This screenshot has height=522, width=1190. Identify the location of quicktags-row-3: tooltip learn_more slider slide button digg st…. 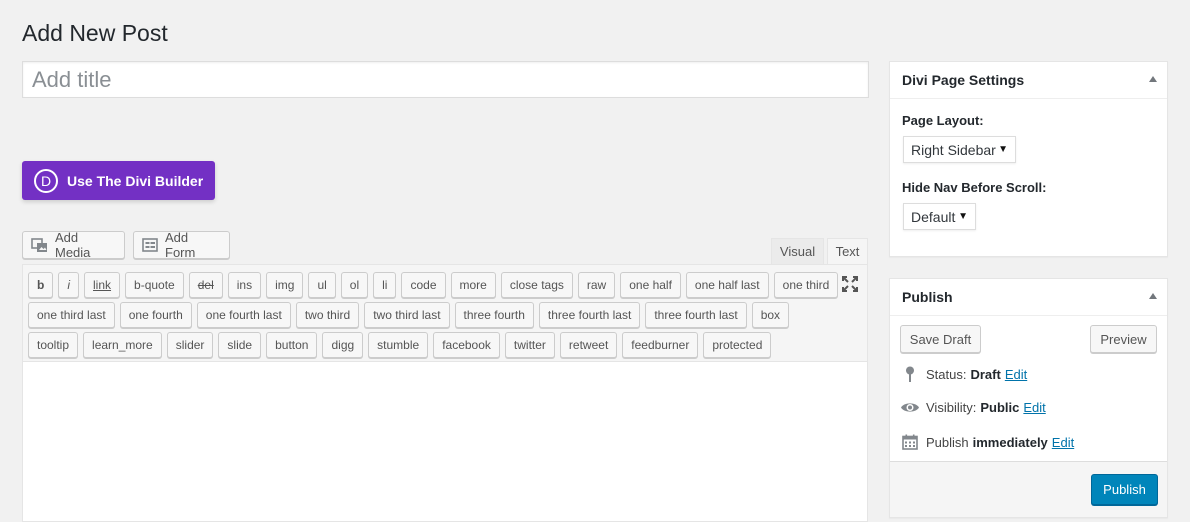
(400, 345).